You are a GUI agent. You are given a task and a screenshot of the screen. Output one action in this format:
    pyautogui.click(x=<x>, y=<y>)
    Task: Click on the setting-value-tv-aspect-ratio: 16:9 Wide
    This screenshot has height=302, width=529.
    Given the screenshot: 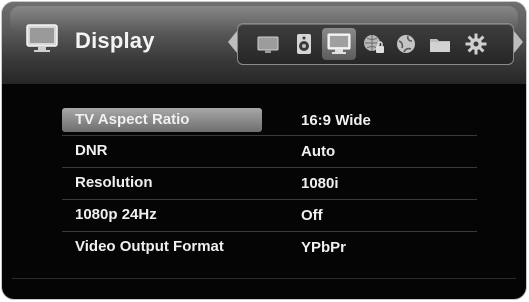 What is the action you would take?
    pyautogui.click(x=336, y=120)
    